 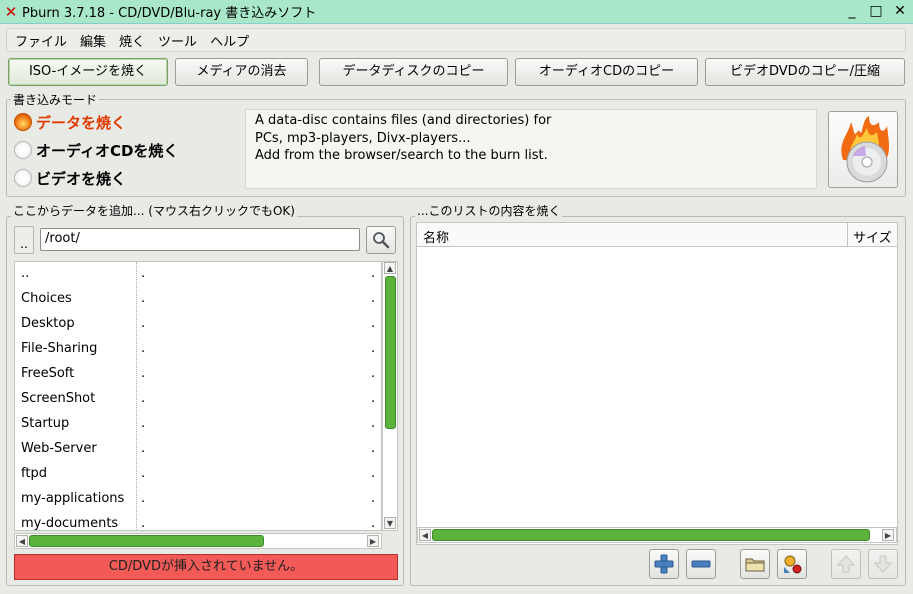 What do you see at coordinates (25, 273) in the screenshot?
I see `file-name: ..` at bounding box center [25, 273].